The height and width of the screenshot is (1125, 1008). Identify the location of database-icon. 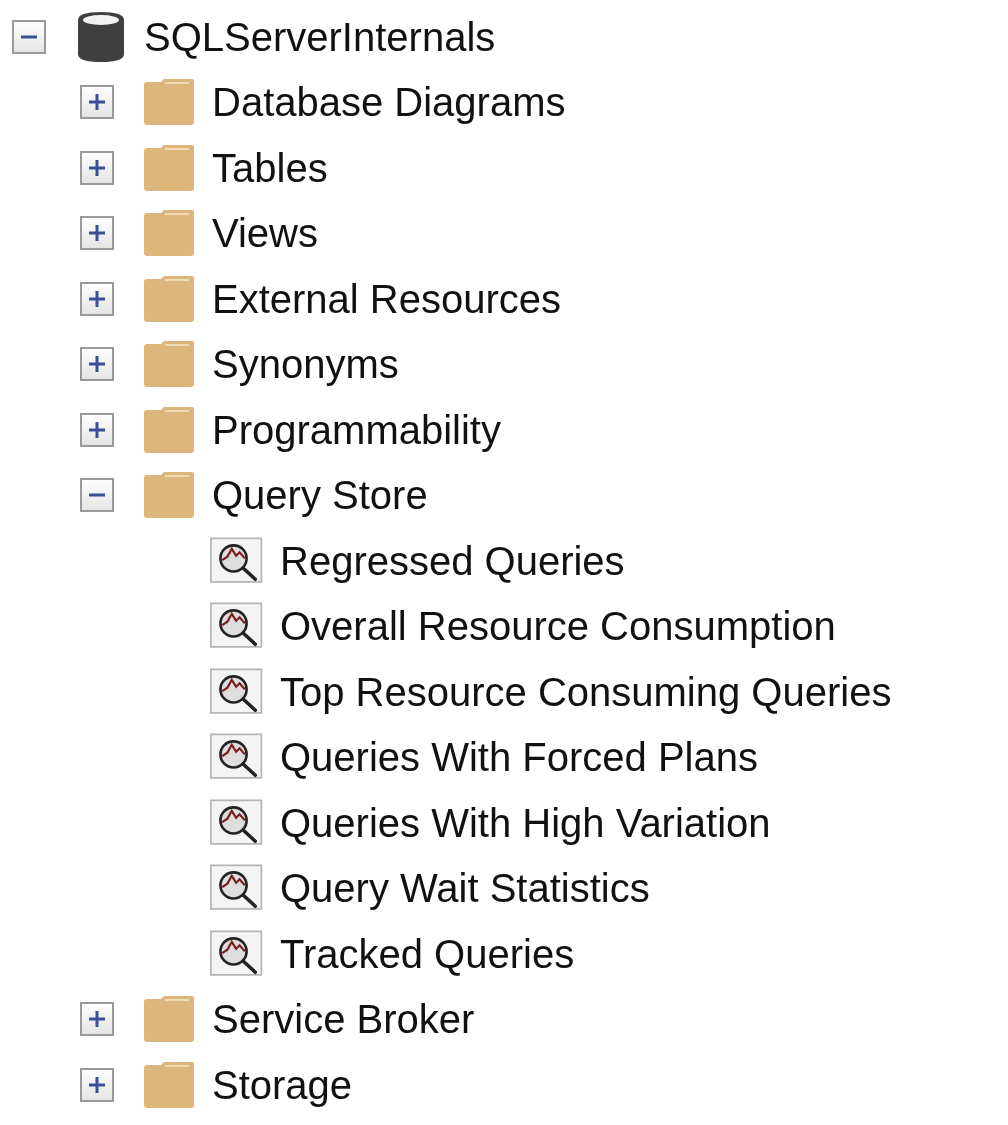
(101, 36).